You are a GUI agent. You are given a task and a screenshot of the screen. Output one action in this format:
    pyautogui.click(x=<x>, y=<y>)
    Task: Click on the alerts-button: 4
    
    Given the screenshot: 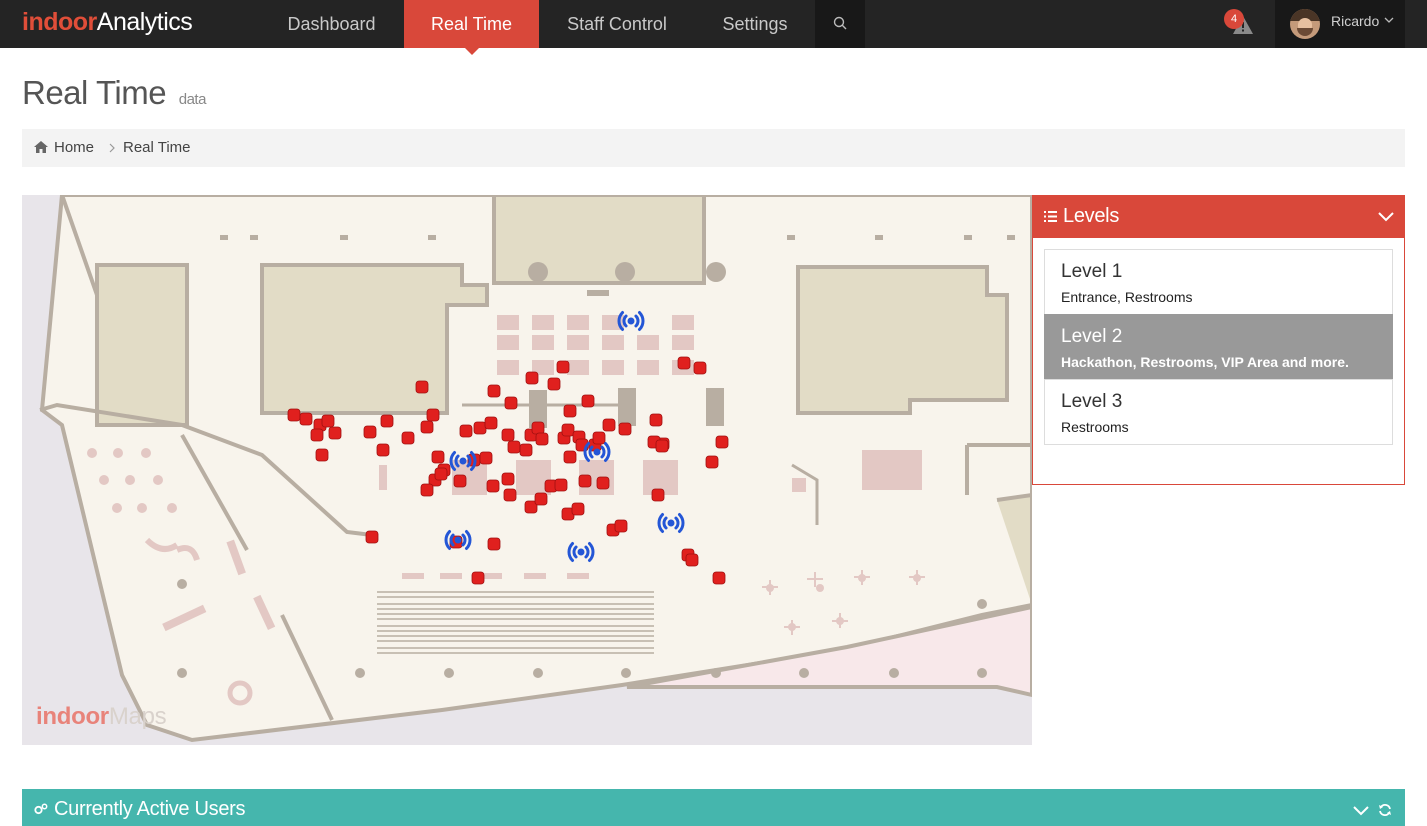 What is the action you would take?
    pyautogui.click(x=1240, y=24)
    